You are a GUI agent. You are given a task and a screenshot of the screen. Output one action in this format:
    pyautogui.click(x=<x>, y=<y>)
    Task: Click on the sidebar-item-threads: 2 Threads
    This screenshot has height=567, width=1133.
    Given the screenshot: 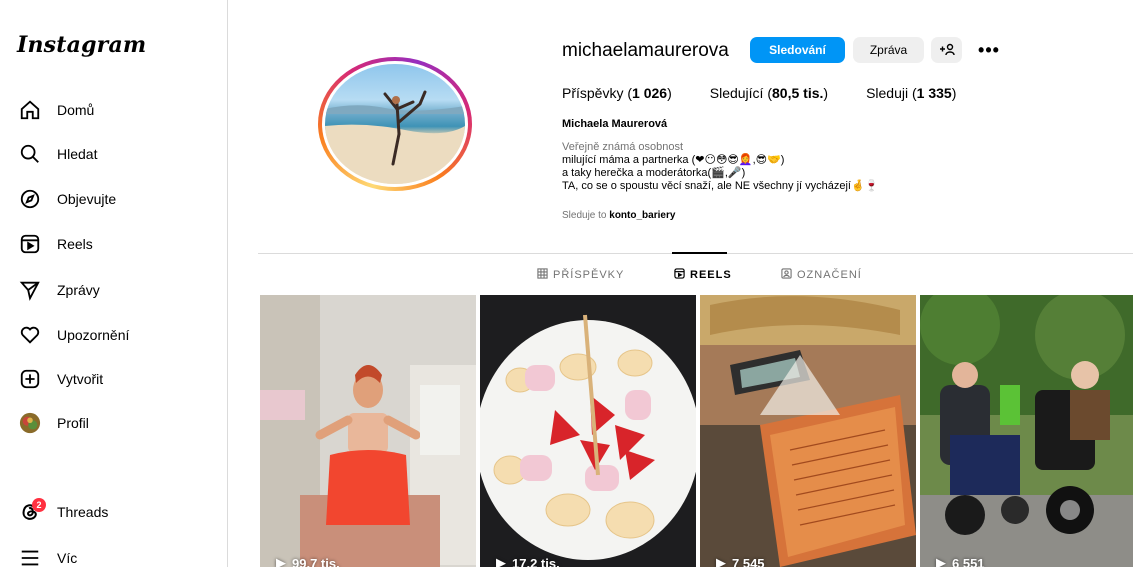 What is the action you would take?
    pyautogui.click(x=63, y=512)
    